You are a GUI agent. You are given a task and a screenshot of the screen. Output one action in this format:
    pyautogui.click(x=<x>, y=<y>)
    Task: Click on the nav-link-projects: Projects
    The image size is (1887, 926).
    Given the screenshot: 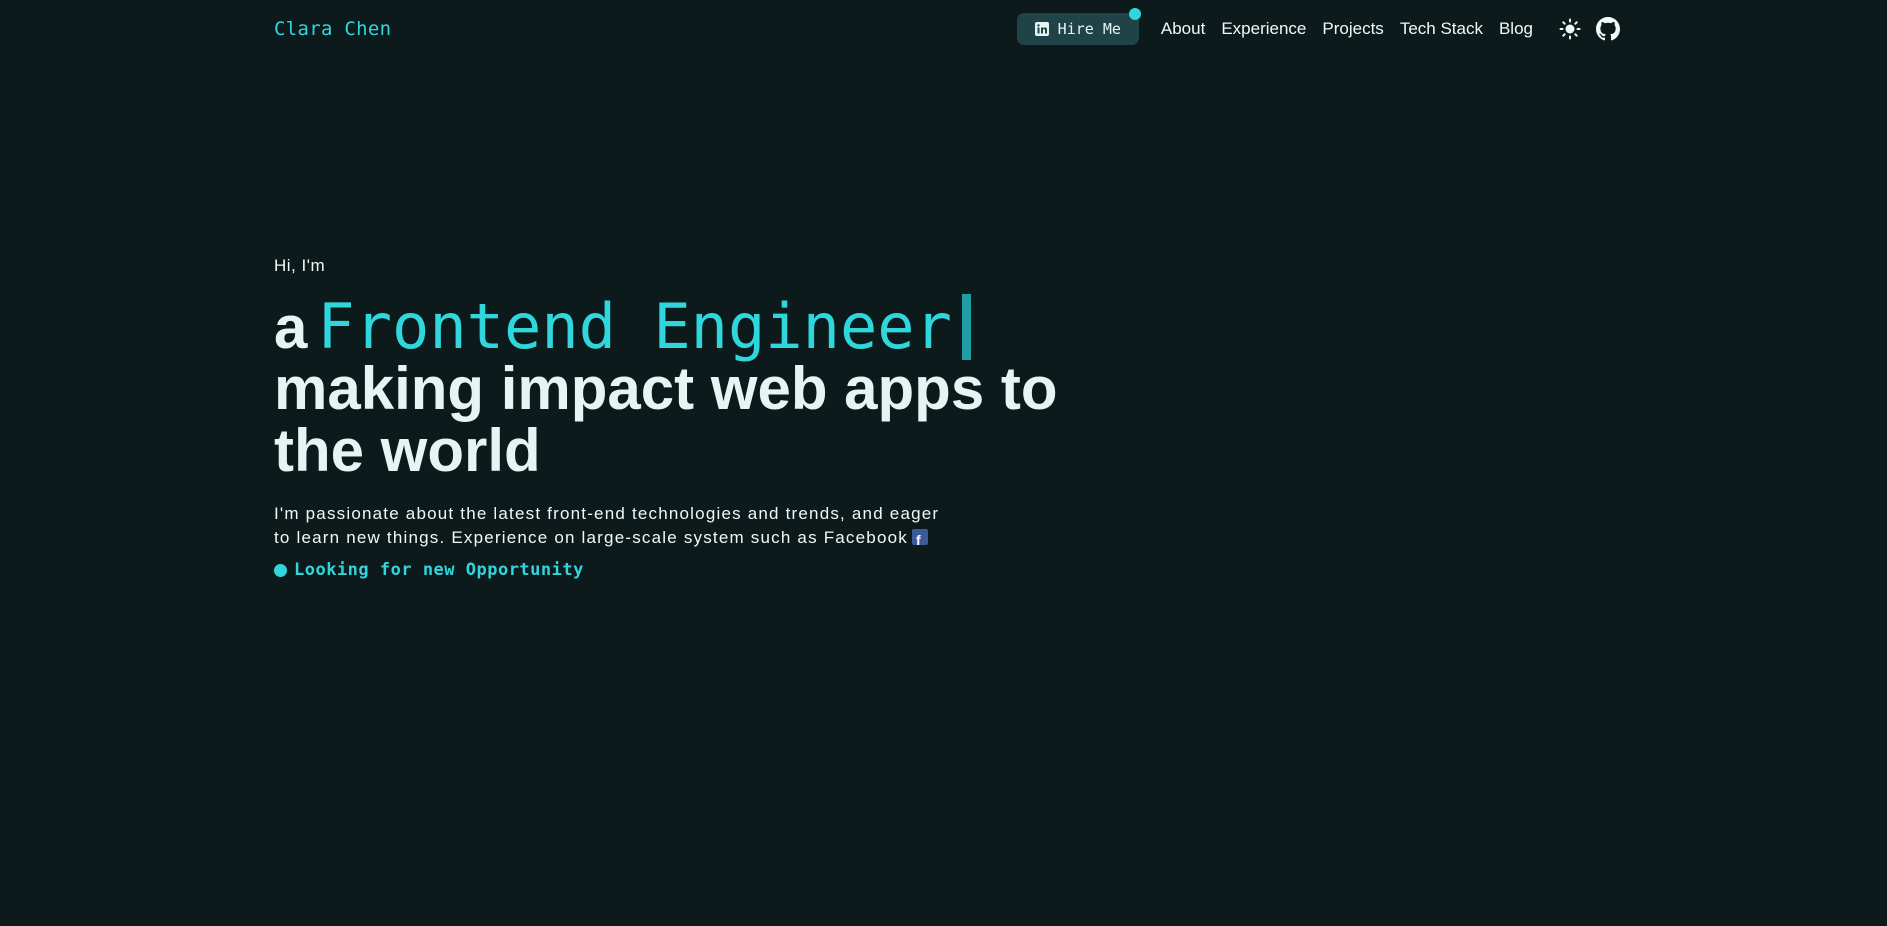 What is the action you would take?
    pyautogui.click(x=1352, y=29)
    